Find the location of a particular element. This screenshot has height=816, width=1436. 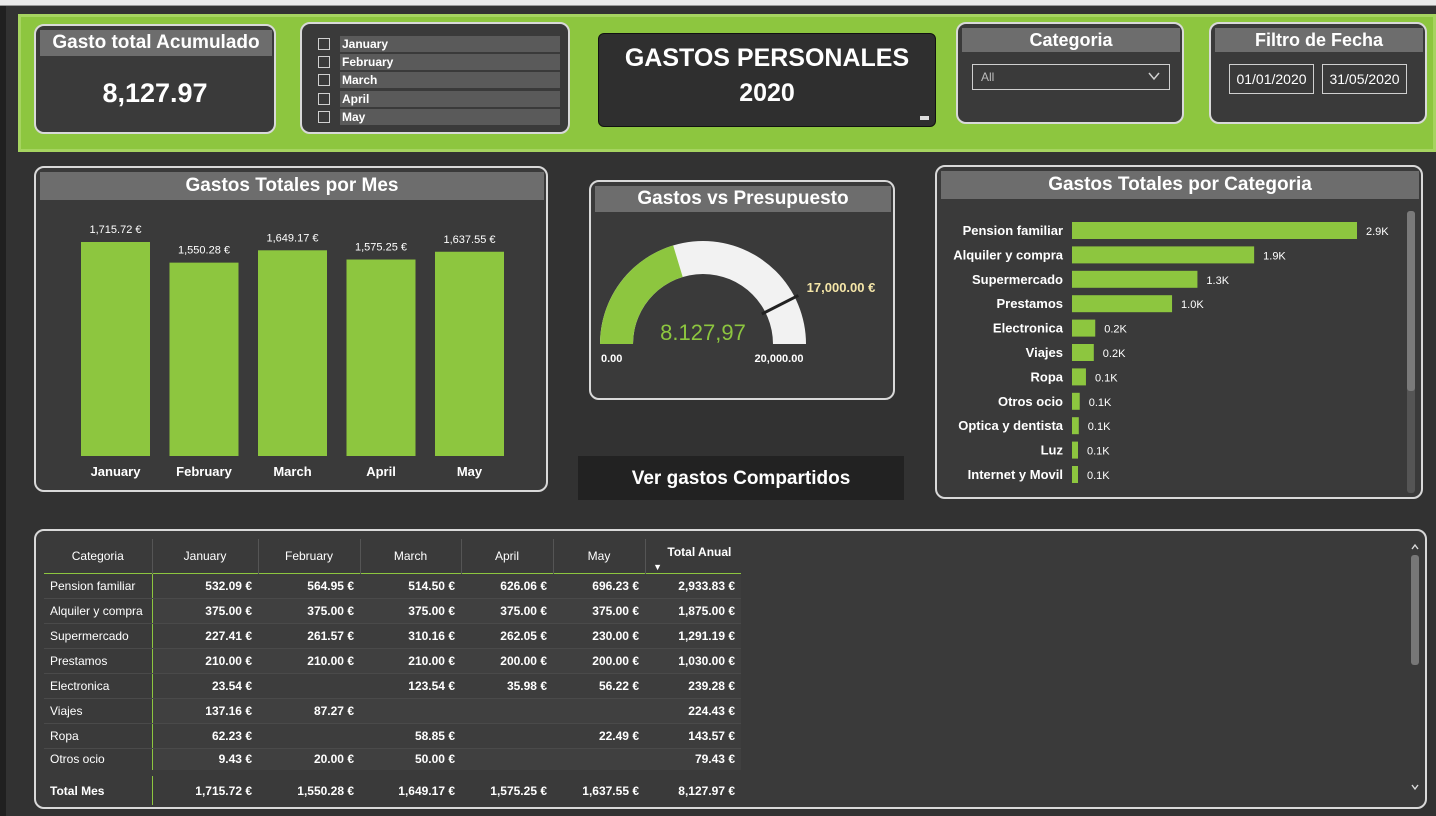

column-header: Categoria is located at coordinates (98, 556).